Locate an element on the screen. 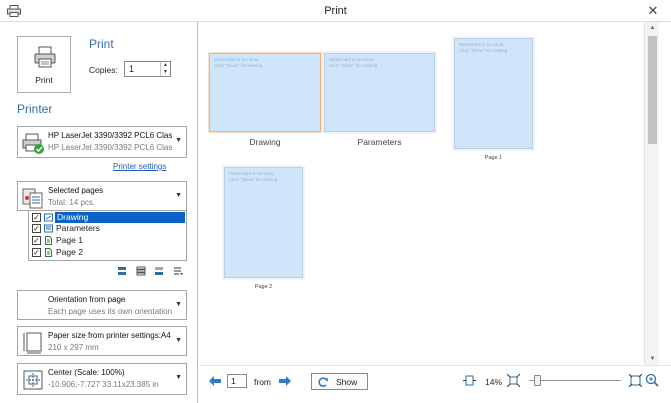  layout-rows-icon is located at coordinates (141, 271).